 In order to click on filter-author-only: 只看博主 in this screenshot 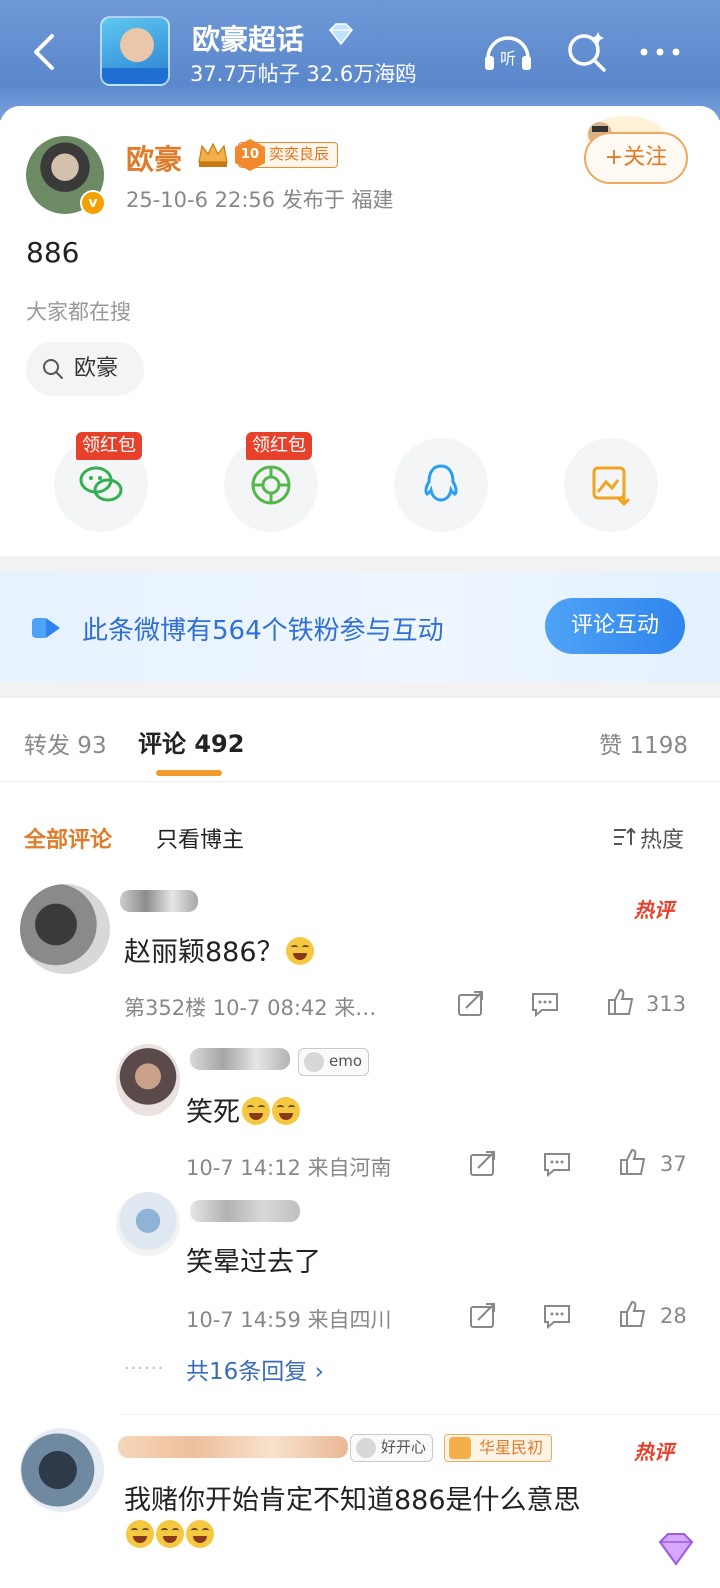, I will do `click(200, 838)`.